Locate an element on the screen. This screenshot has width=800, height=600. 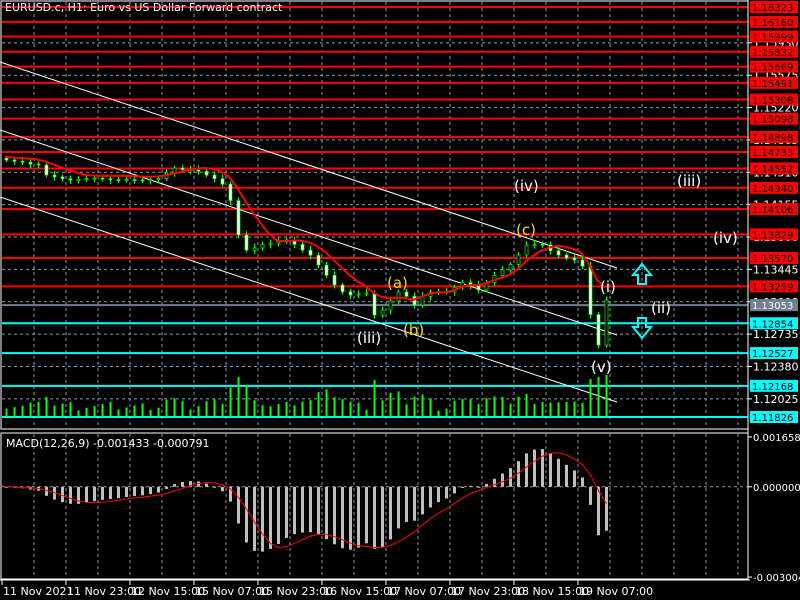
resistance-level-price-label: 1.15669 is located at coordinates (772, 68).